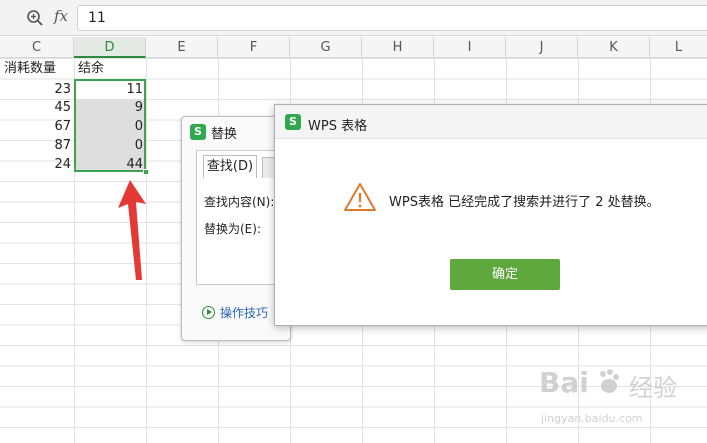  Describe the element at coordinates (254, 47) in the screenshot. I see `column-header-f: F` at that location.